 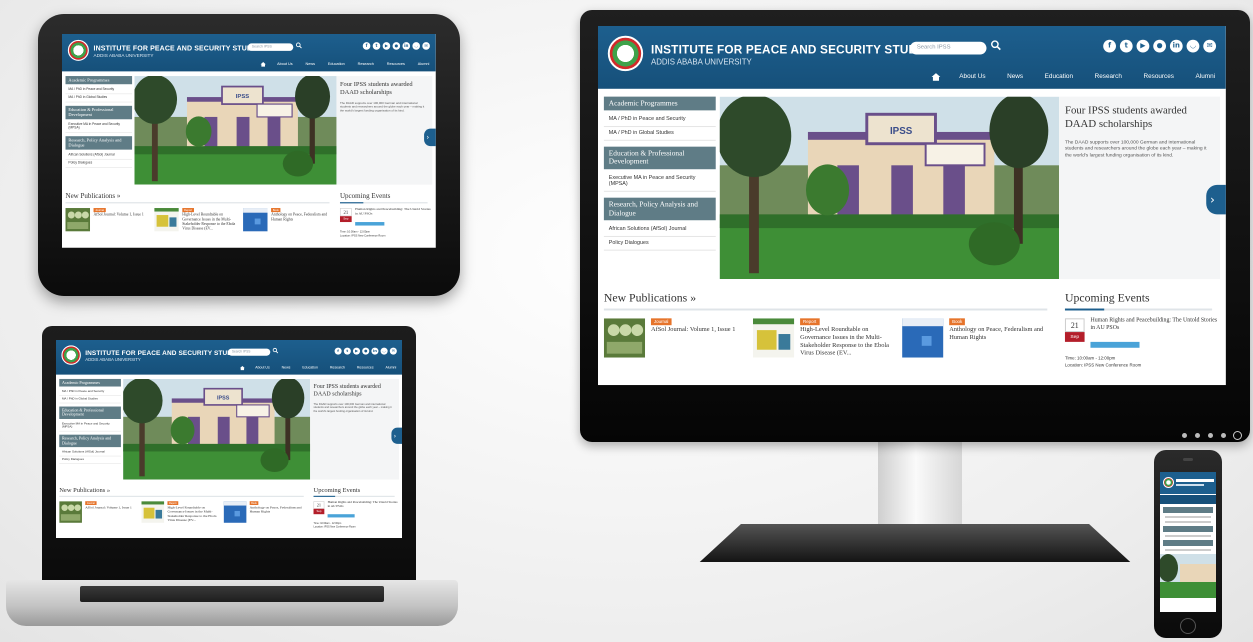 I want to click on mobile-hero-image, so click(x=1188, y=576).